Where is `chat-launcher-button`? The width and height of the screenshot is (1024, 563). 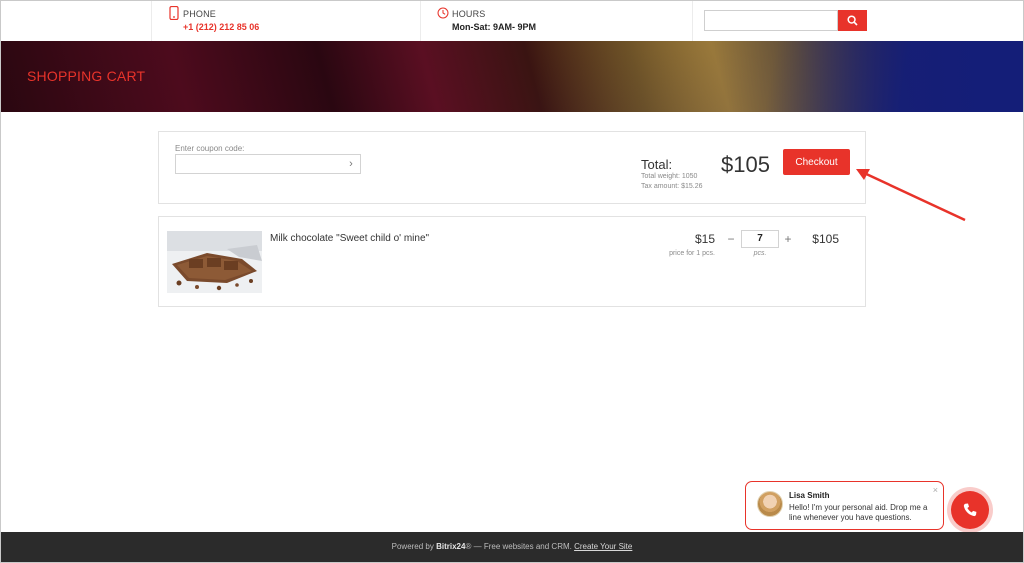 chat-launcher-button is located at coordinates (970, 510).